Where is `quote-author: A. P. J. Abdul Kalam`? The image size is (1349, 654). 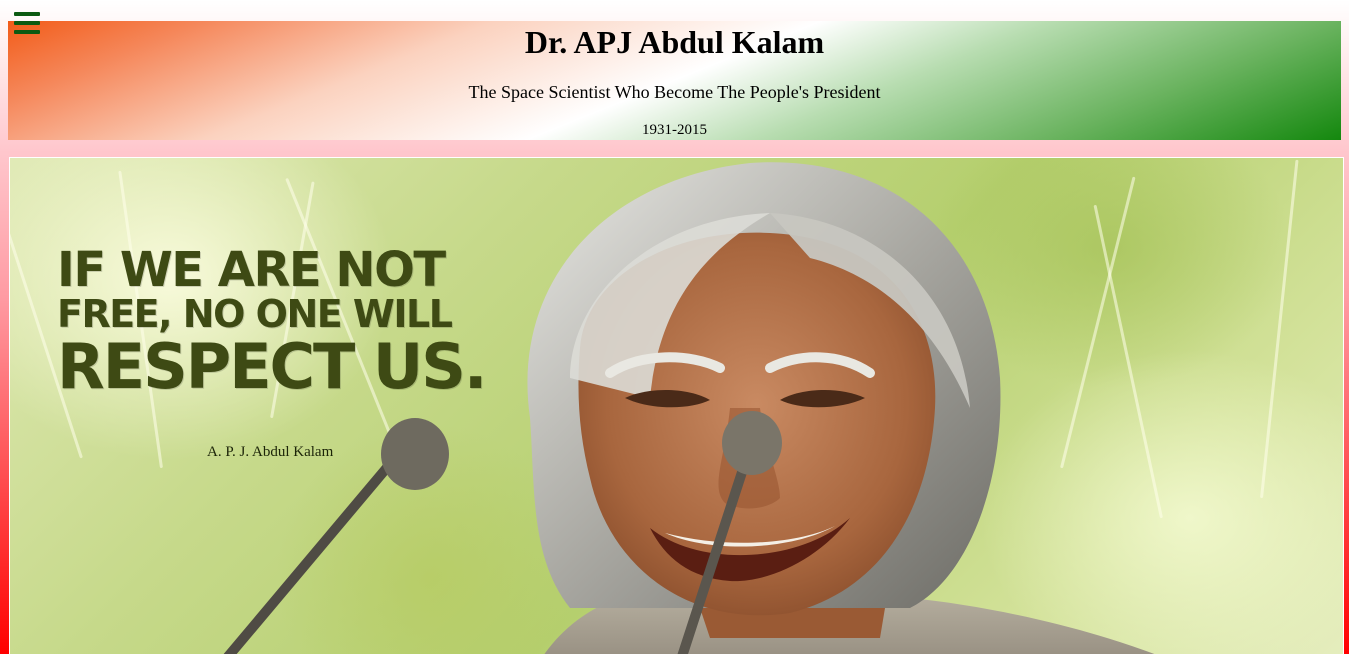
quote-author: A. P. J. Abdul Kalam is located at coordinates (270, 452).